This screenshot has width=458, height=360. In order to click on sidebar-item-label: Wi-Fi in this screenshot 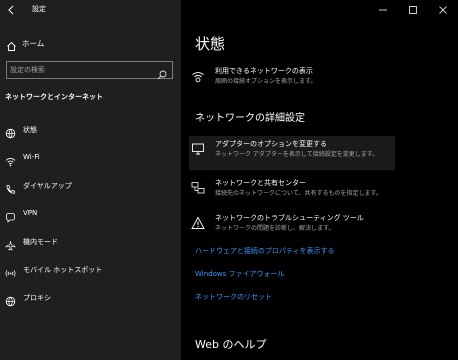, I will do `click(31, 157)`.